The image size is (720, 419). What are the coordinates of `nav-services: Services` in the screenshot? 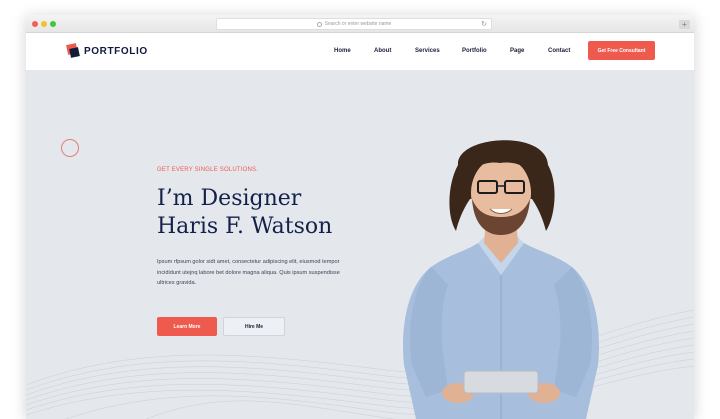 It's located at (427, 51).